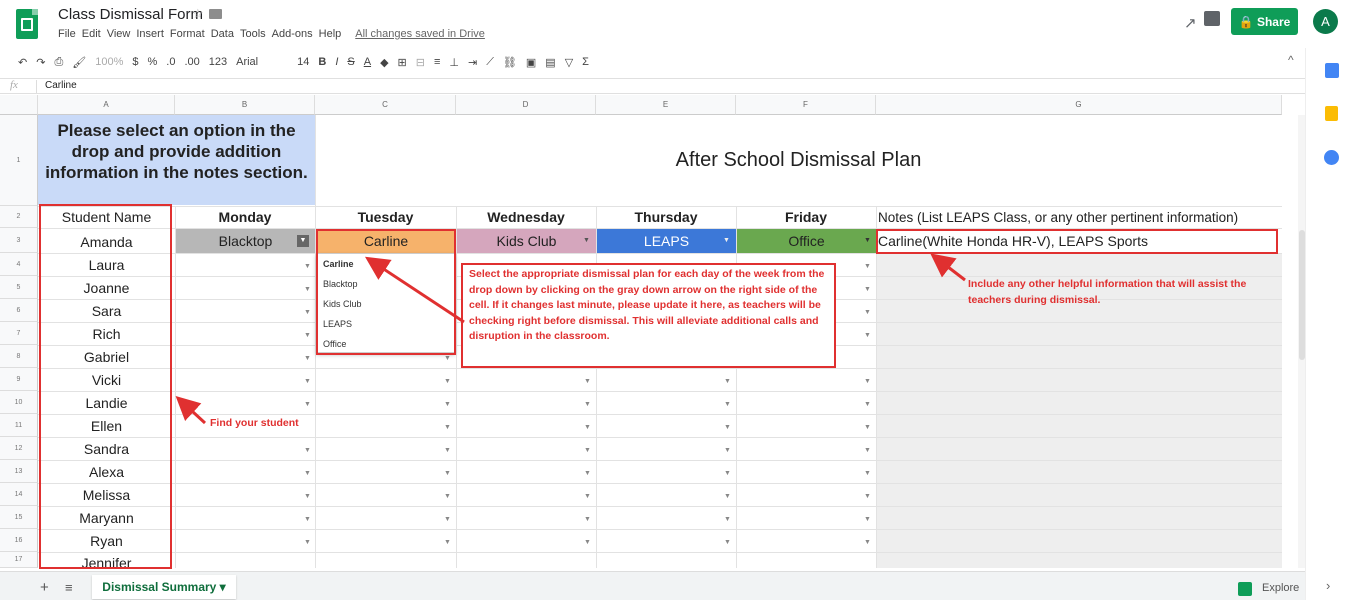 The height and width of the screenshot is (600, 1351). Describe the element at coordinates (1331, 113) in the screenshot. I see `keep-icon` at that location.